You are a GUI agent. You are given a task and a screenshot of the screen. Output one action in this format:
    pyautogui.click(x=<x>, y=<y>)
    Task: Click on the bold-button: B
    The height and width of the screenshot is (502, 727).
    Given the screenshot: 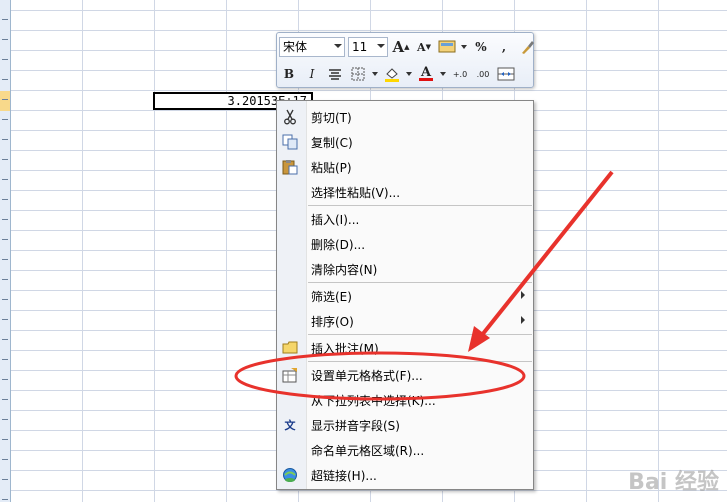 What is the action you would take?
    pyautogui.click(x=289, y=74)
    